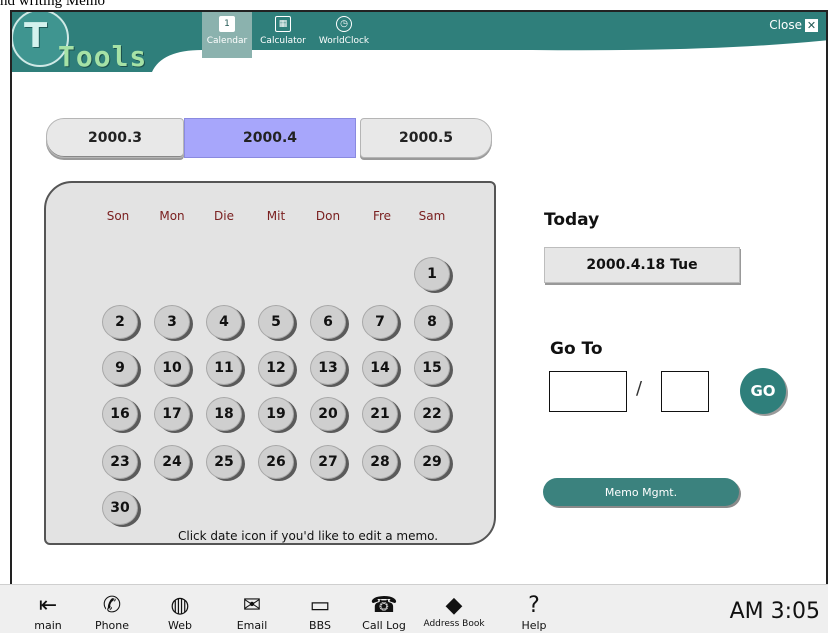 This screenshot has width=828, height=633. What do you see at coordinates (328, 414) in the screenshot?
I see `day-cell: 20` at bounding box center [328, 414].